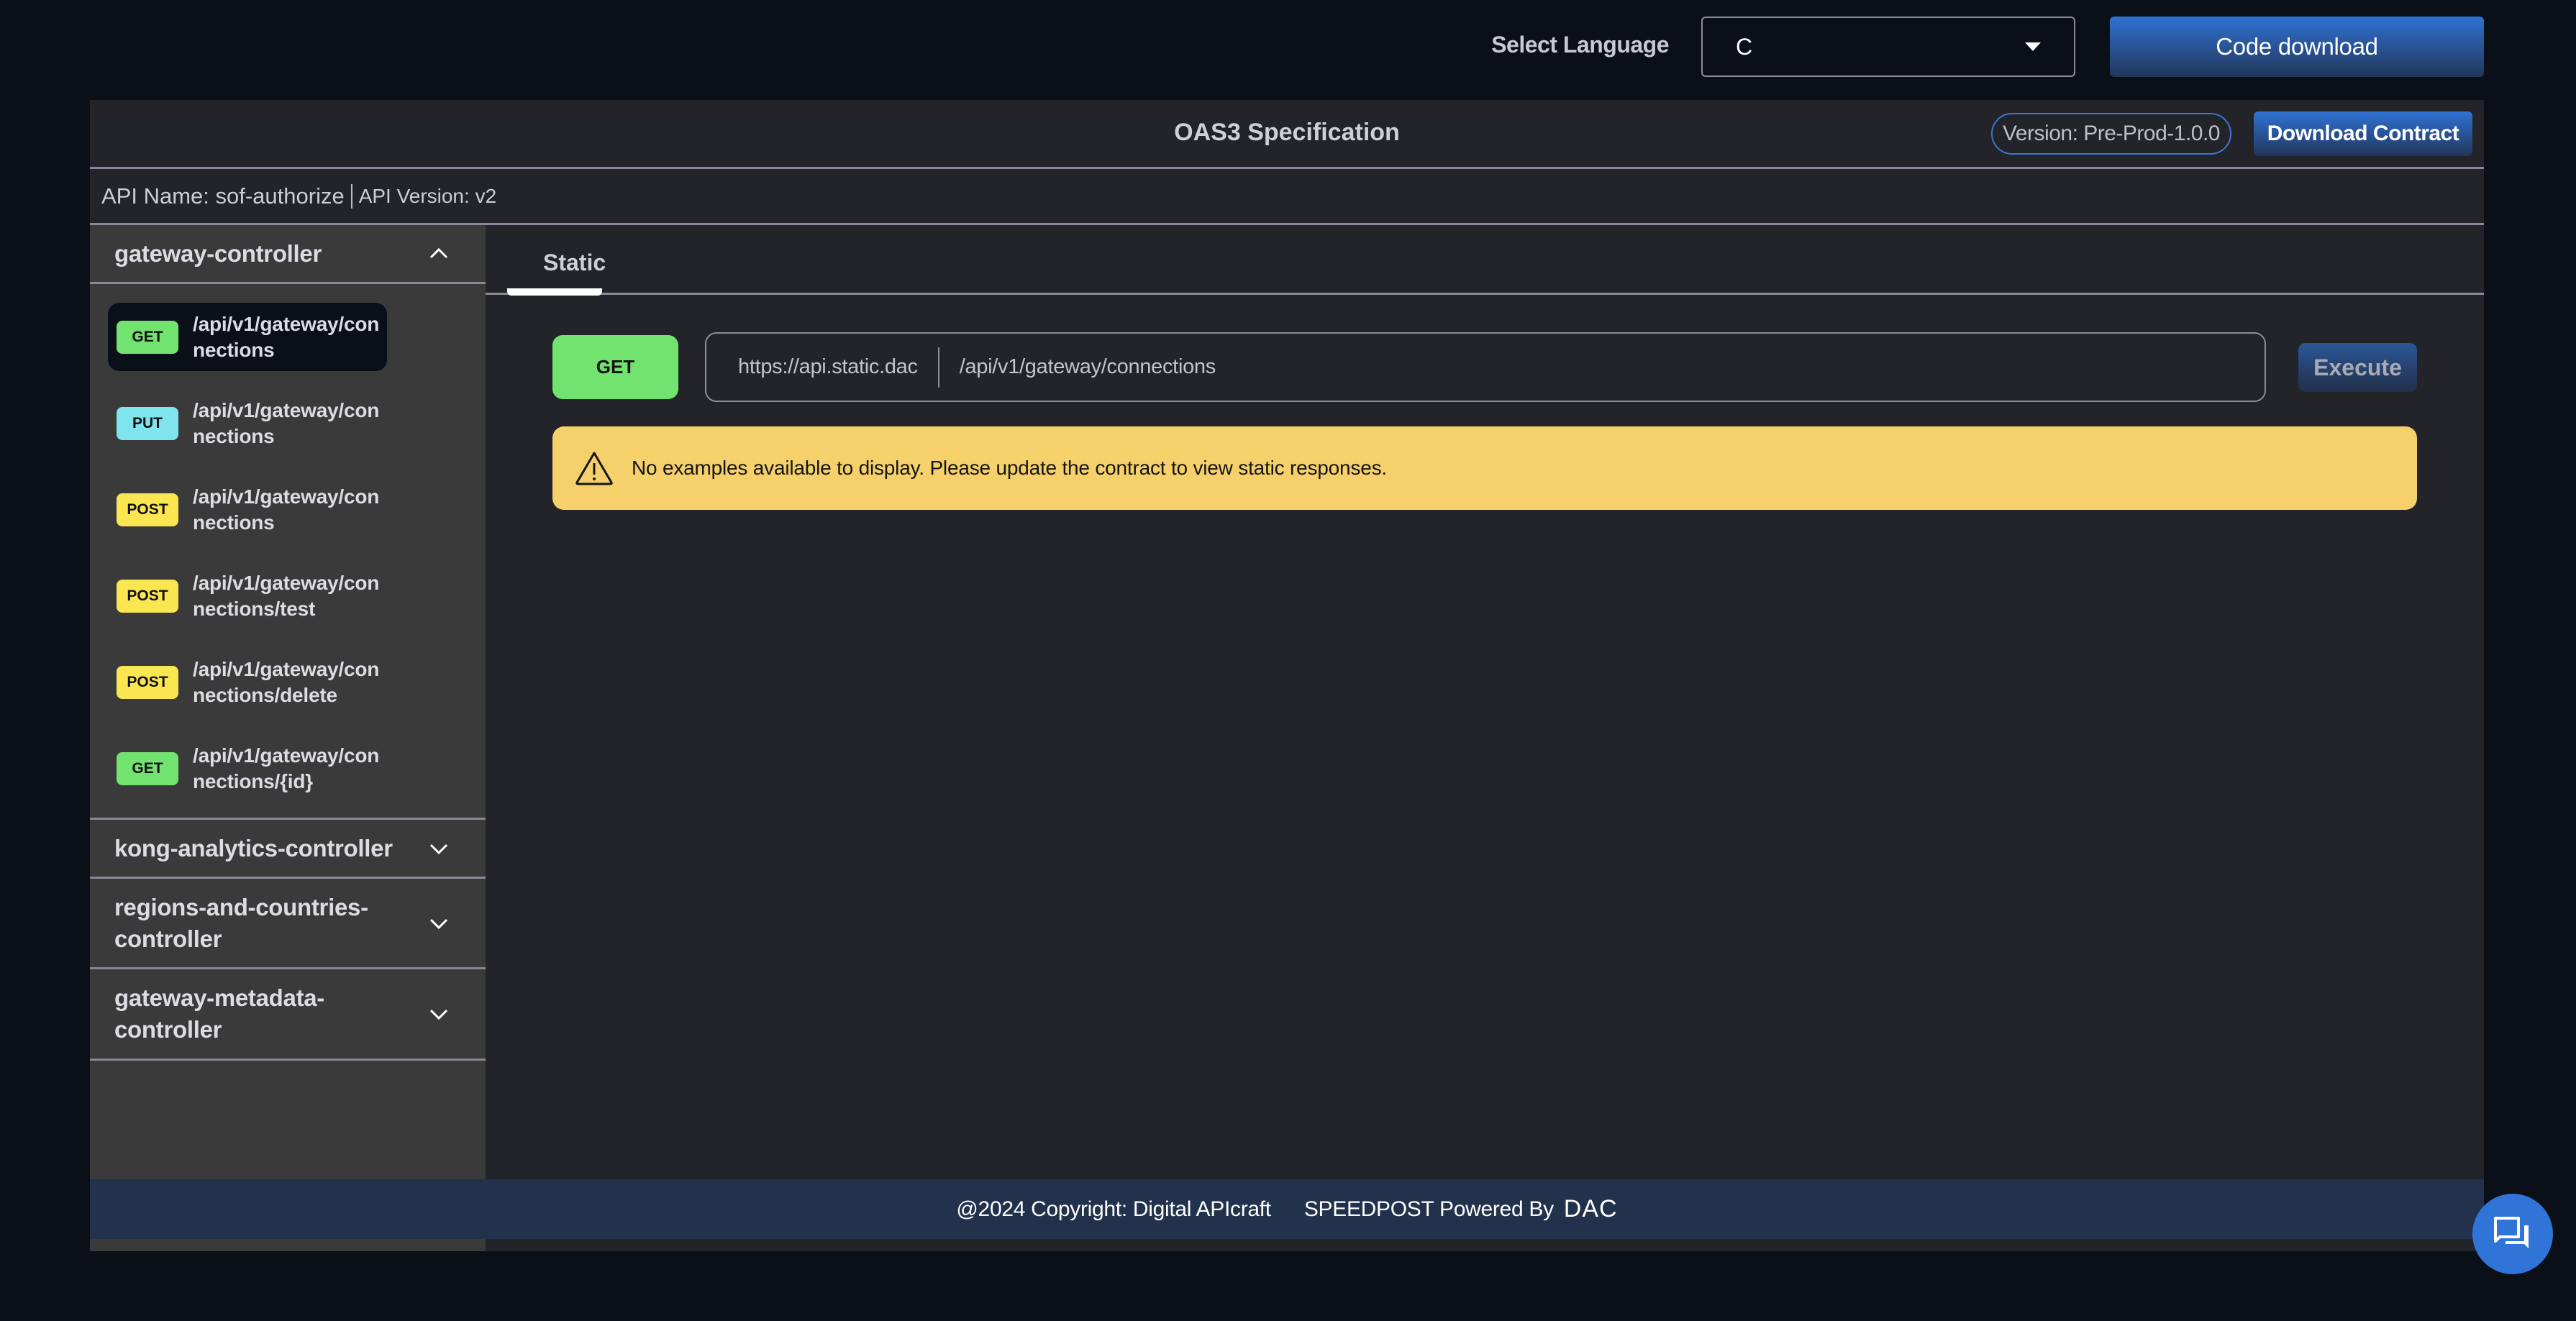 The height and width of the screenshot is (1321, 2576). I want to click on code-download-button: Code download, so click(2297, 47).